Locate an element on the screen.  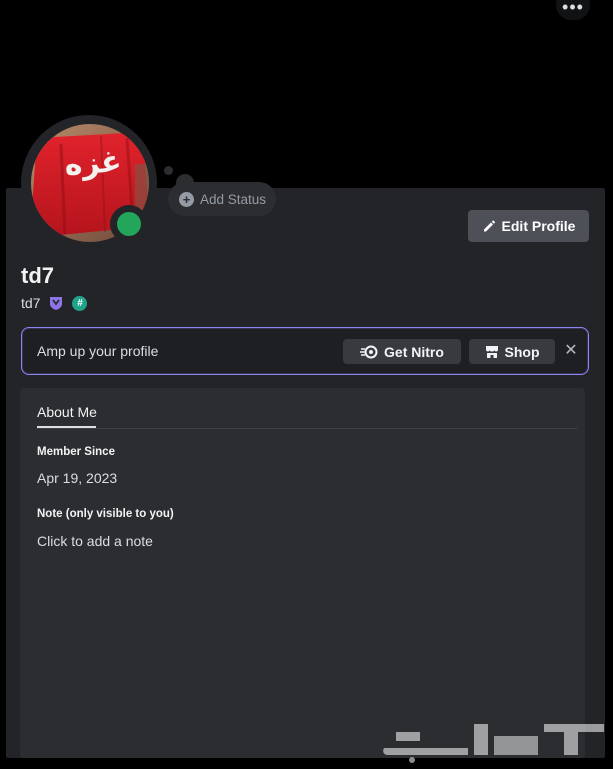
edit-profile-label: Edit Profile is located at coordinates (538, 226).